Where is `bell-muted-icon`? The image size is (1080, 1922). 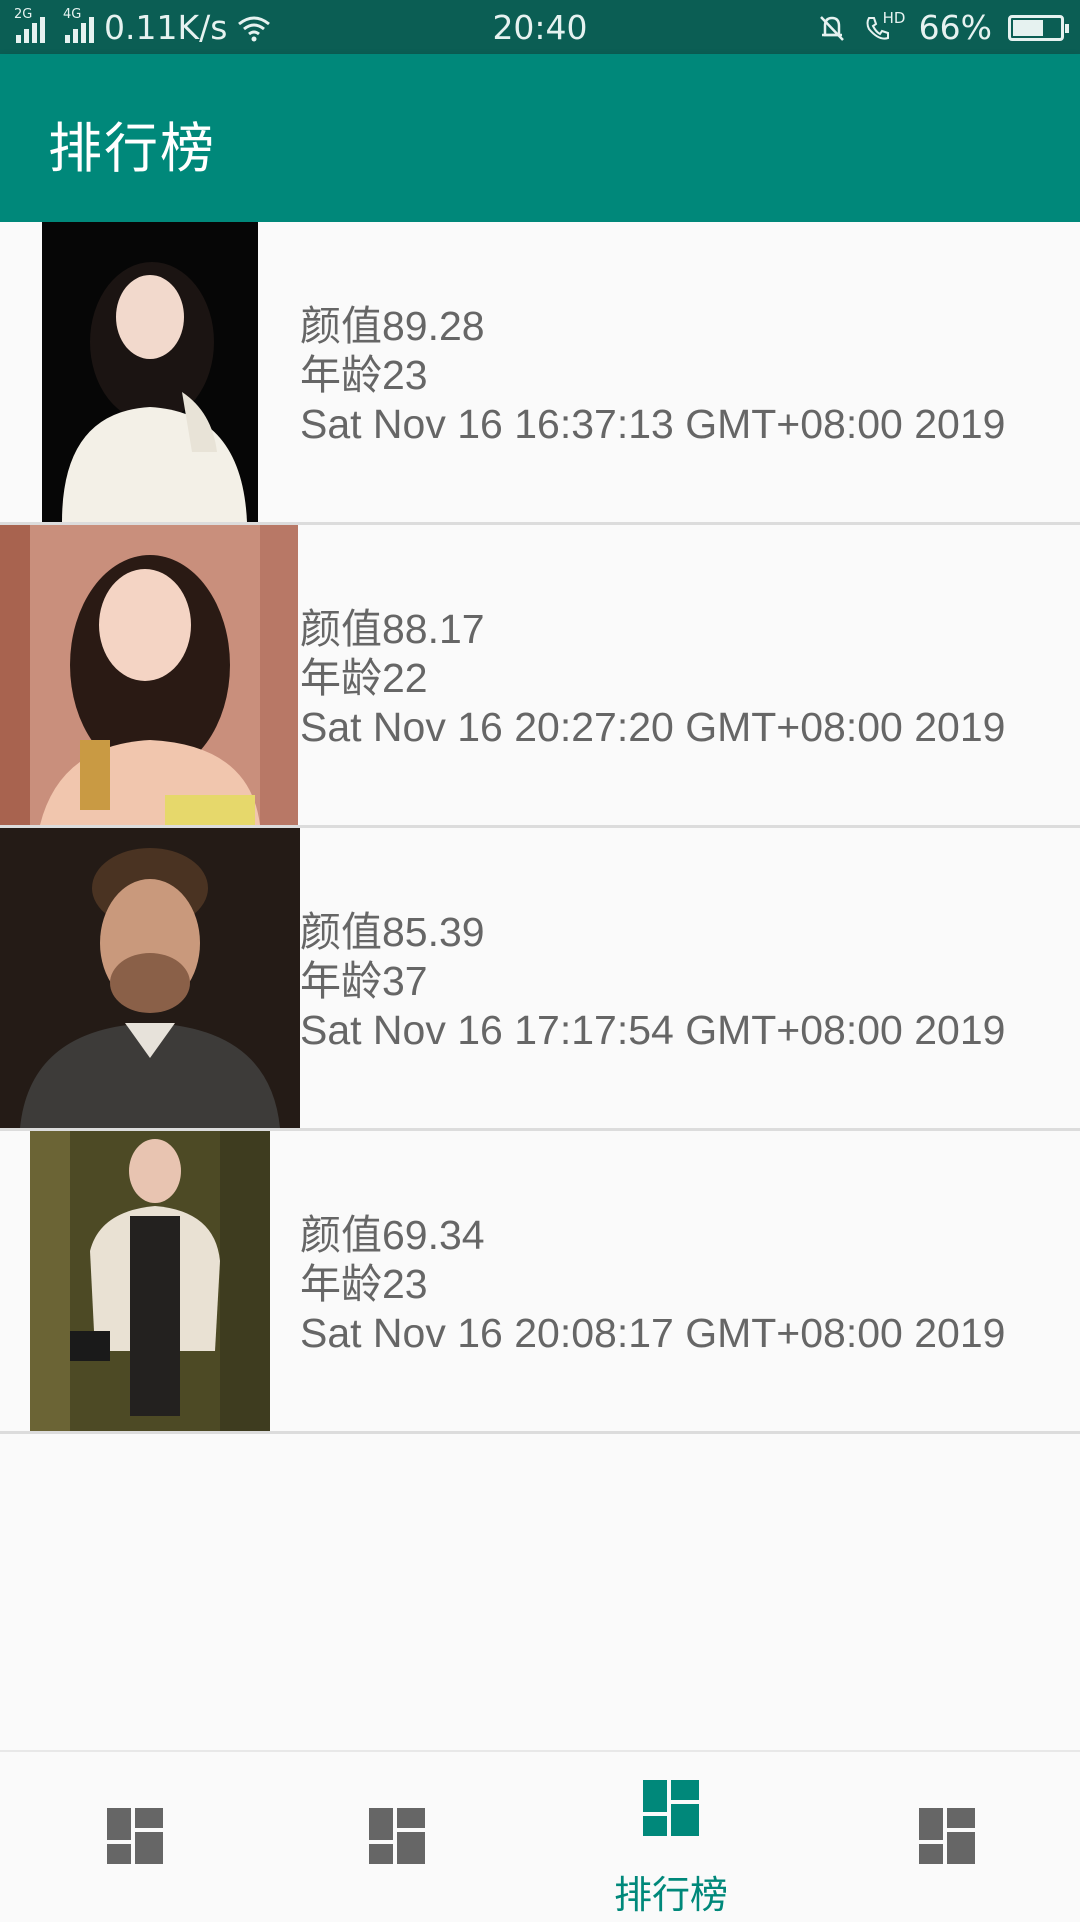
bell-muted-icon is located at coordinates (832, 28).